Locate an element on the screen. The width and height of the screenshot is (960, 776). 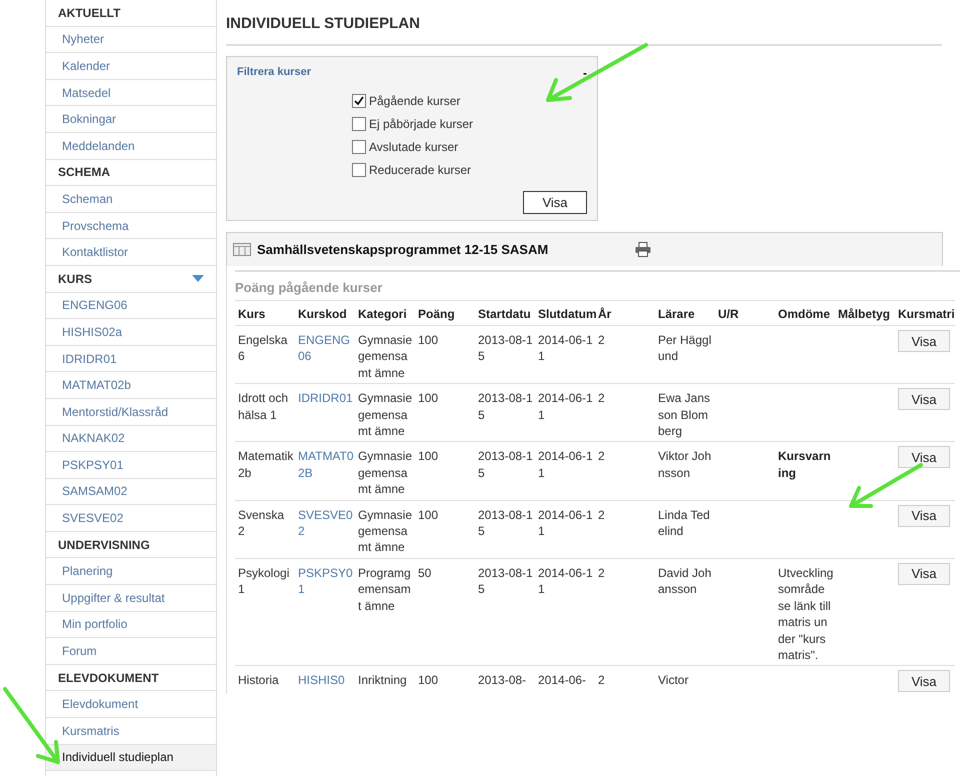
sidebar-link: MATMAT02b is located at coordinates (131, 385).